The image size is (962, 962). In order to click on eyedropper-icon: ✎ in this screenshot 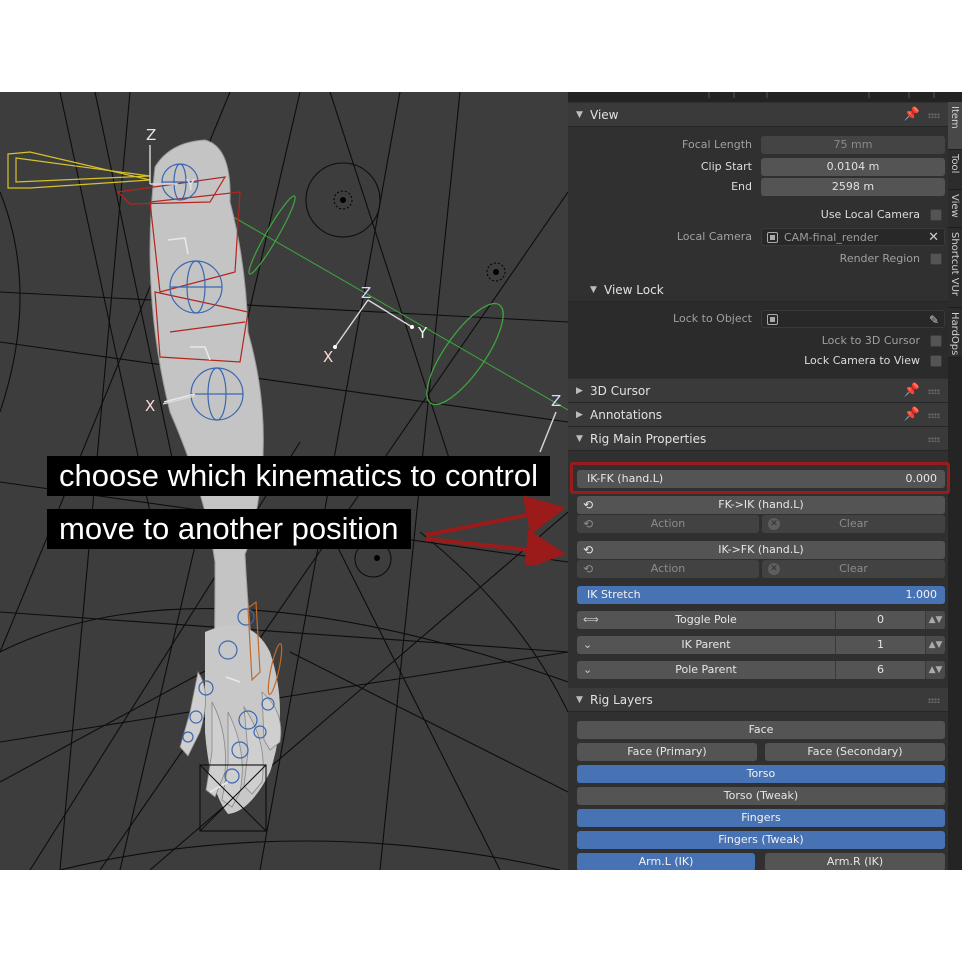, I will do `click(934, 320)`.